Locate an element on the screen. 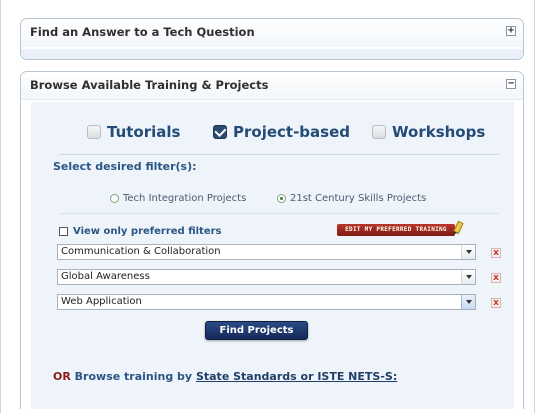 The height and width of the screenshot is (413, 535). tech-question-body is located at coordinates (272, 54).